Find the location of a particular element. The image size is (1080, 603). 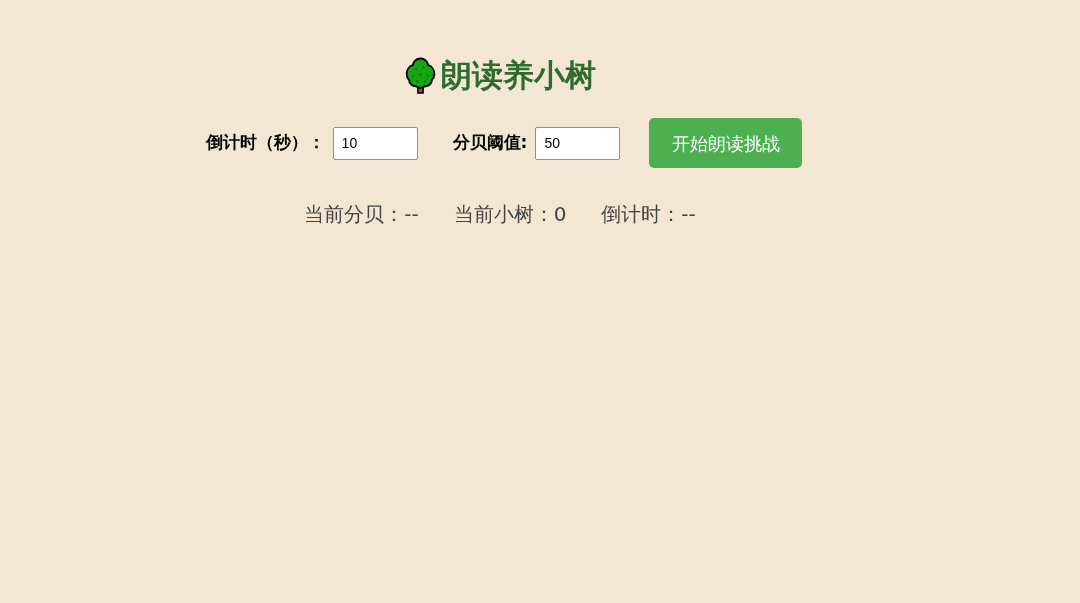

setting-label: 分贝阈值: is located at coordinates (490, 143).